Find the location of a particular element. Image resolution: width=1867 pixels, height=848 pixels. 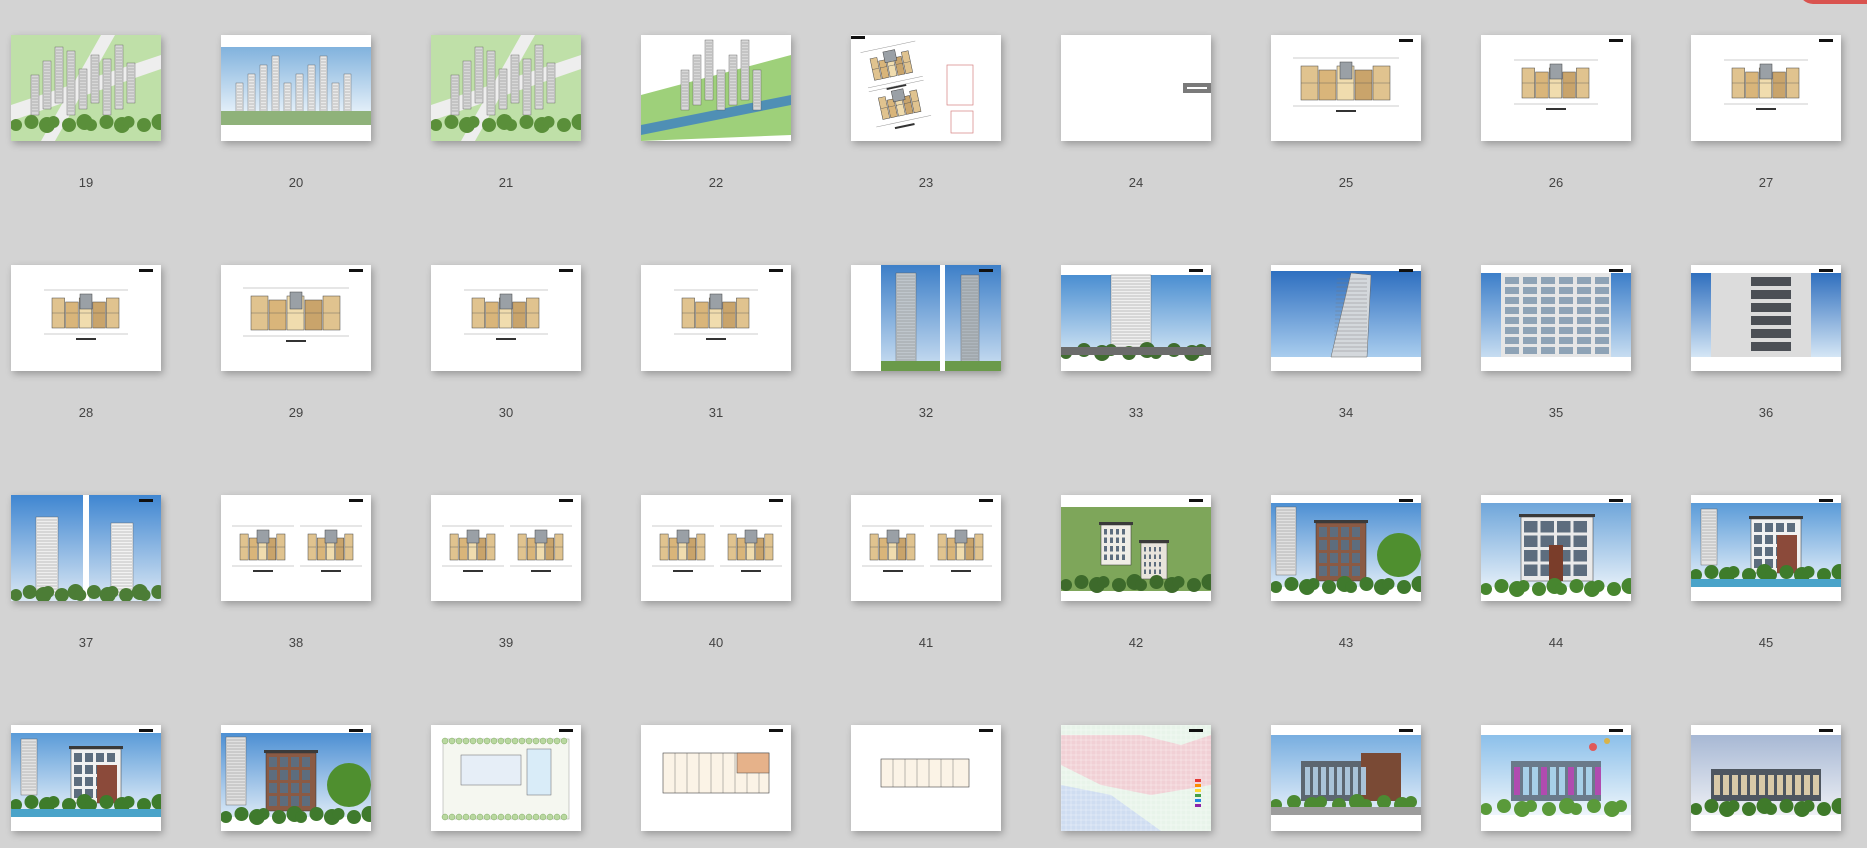

page-number-label: 28 is located at coordinates (86, 412).